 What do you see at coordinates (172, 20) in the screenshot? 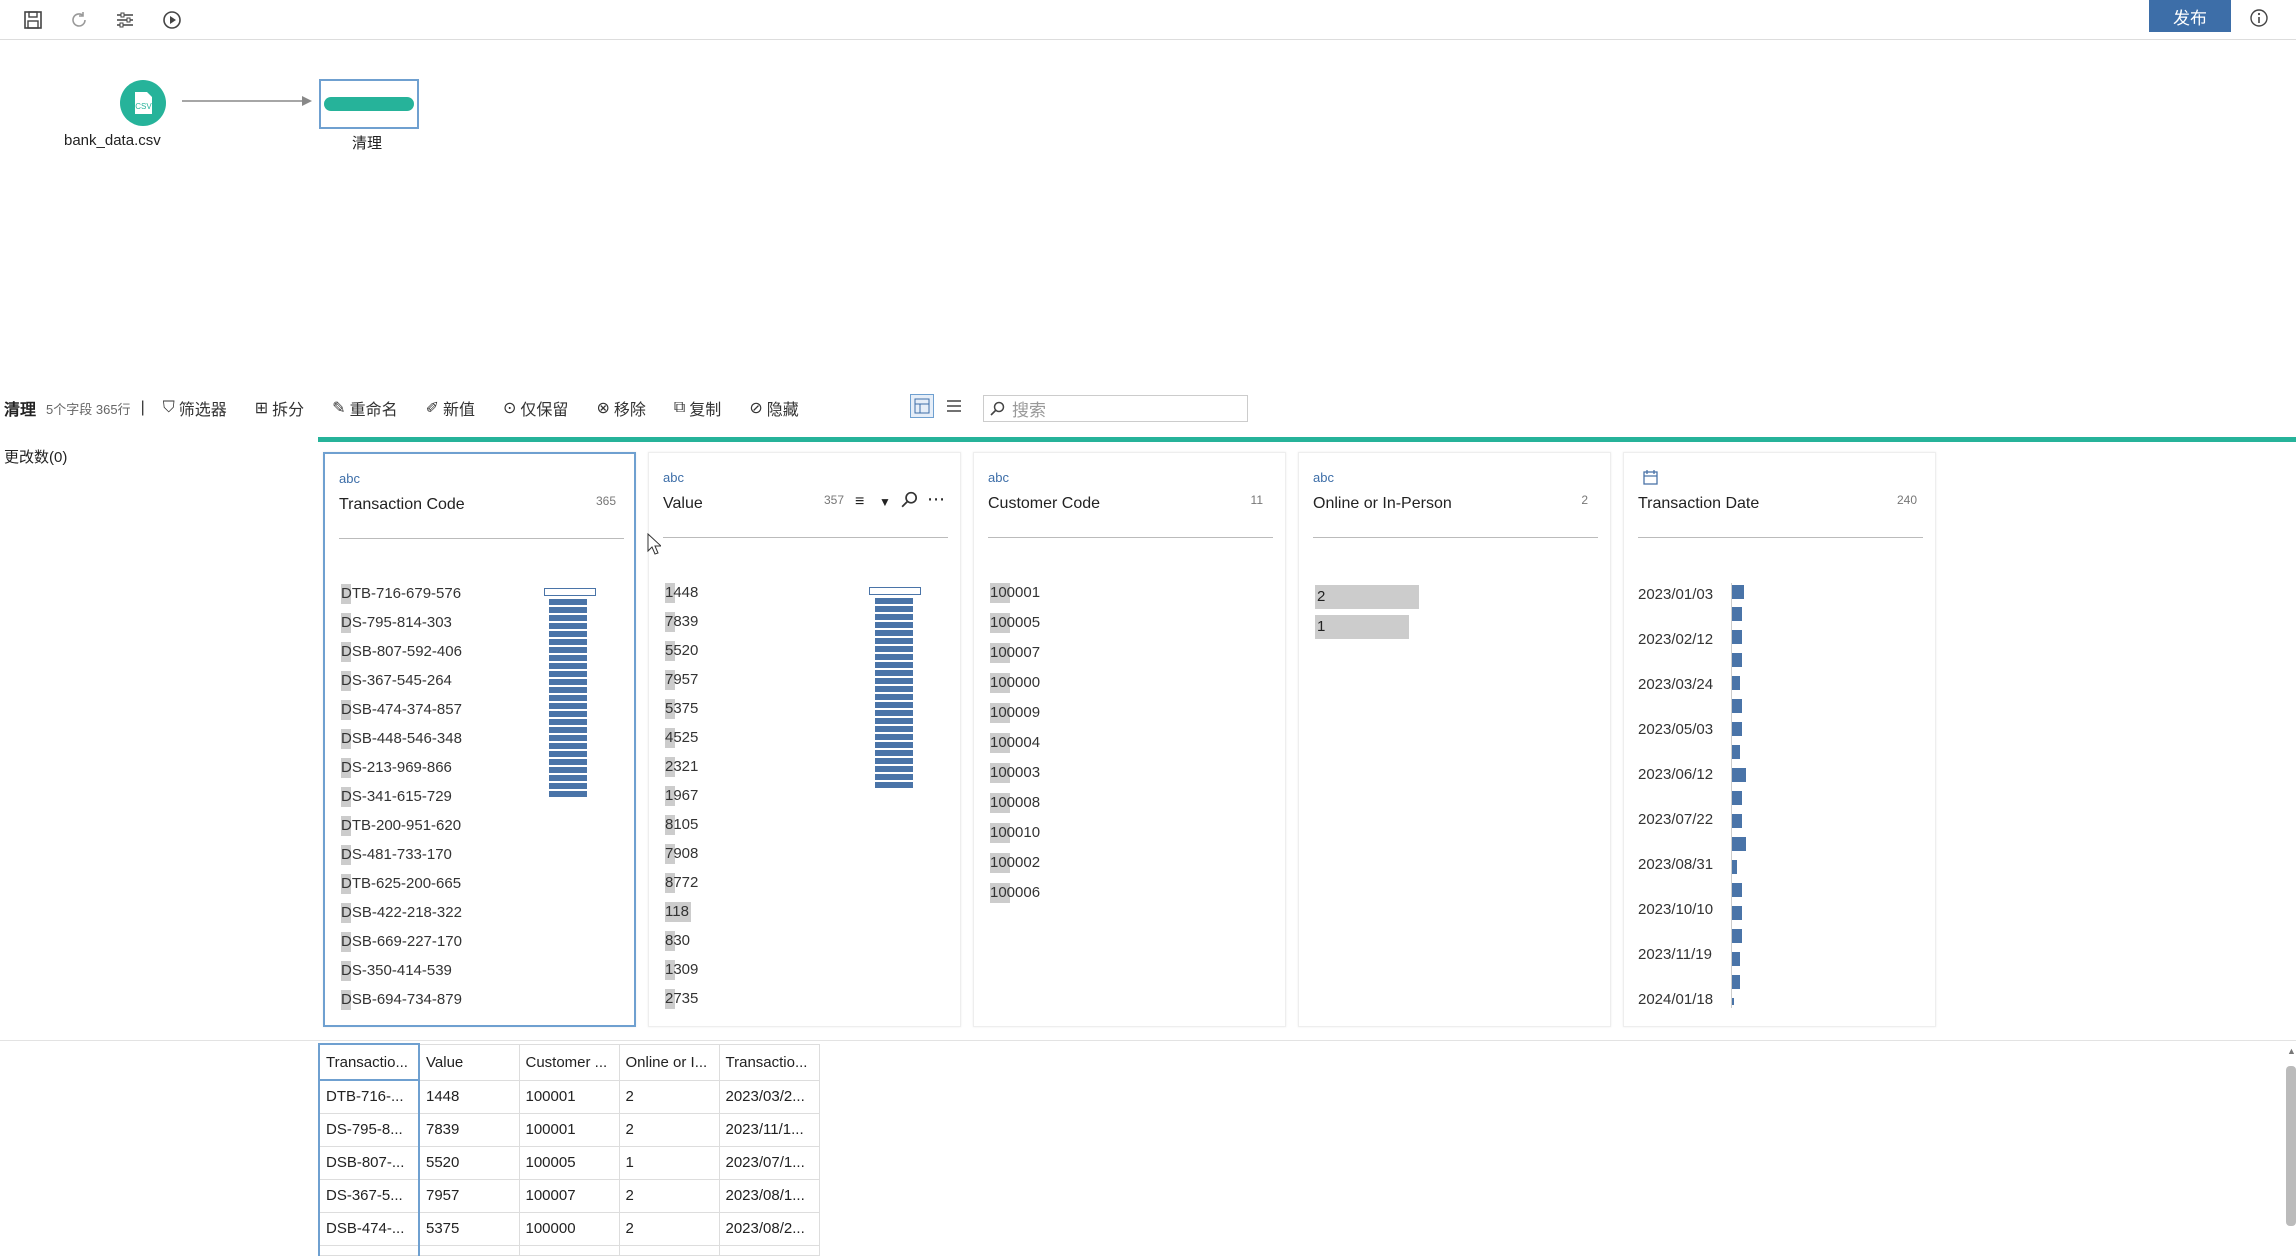
I see `run-icon` at bounding box center [172, 20].